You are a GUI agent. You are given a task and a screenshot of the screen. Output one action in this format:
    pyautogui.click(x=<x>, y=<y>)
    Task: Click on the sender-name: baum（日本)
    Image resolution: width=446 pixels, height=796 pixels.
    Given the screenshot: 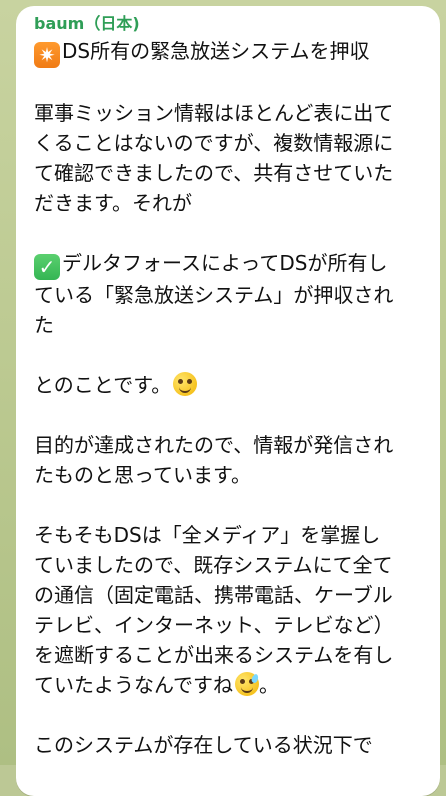 What is the action you would take?
    pyautogui.click(x=229, y=24)
    